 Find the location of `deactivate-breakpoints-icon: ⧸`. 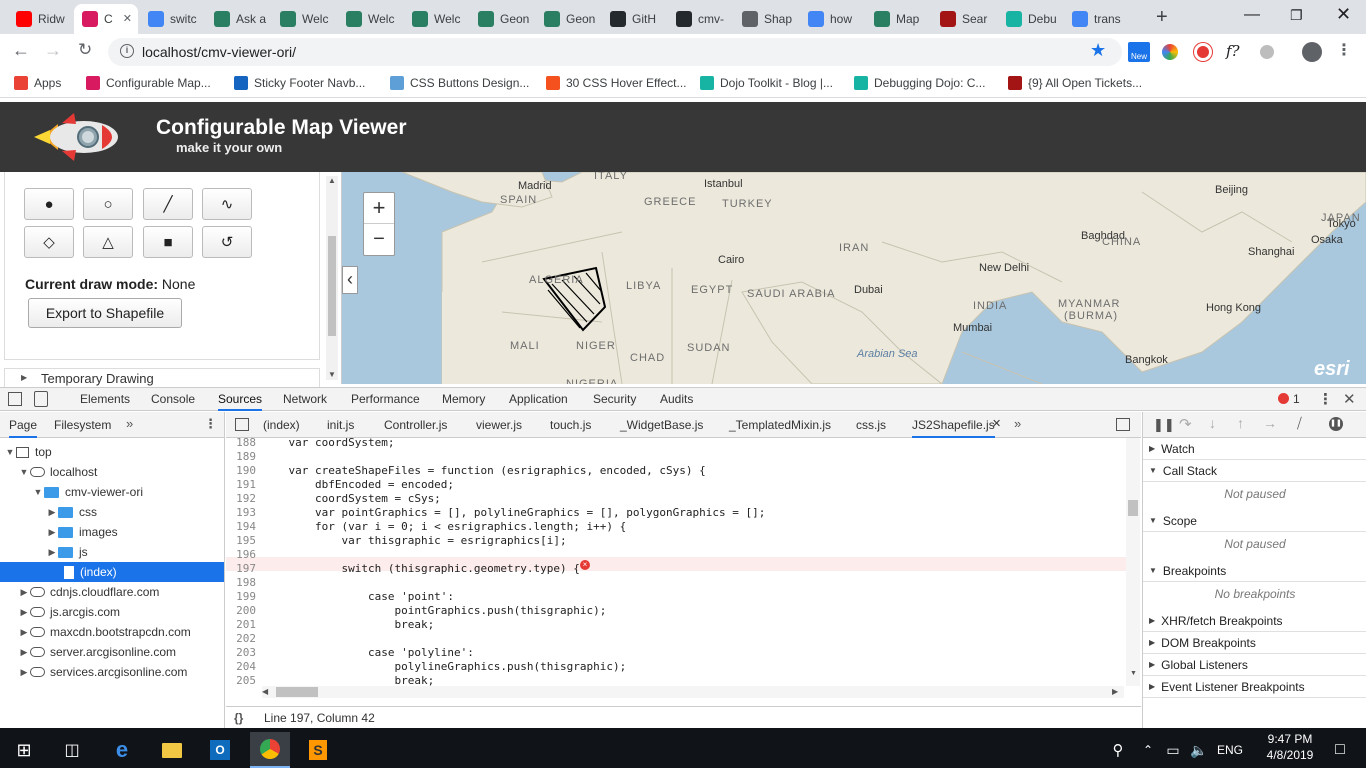

deactivate-breakpoints-icon: ⧸ is located at coordinates (1299, 423).